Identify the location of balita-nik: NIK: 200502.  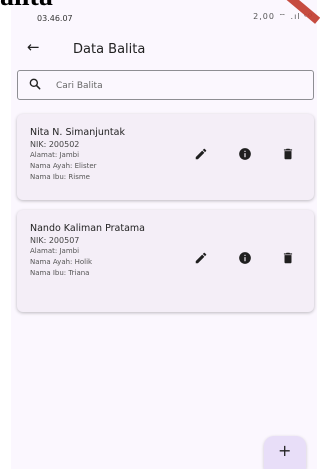
(55, 144).